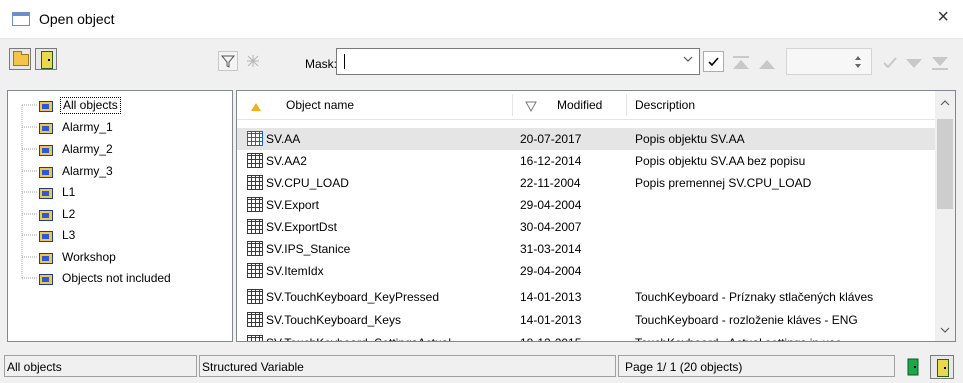 Image resolution: width=963 pixels, height=383 pixels. I want to click on tree-item-alarmy-2: Alarmy_2, so click(76, 149).